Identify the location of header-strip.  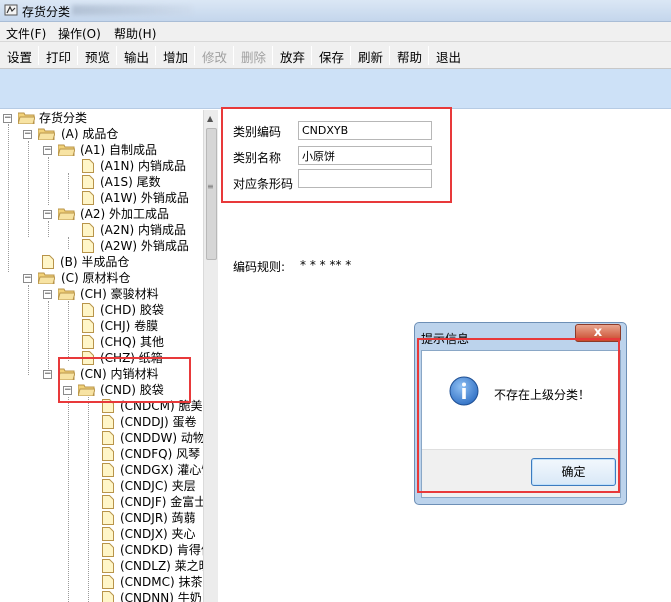
(335, 89).